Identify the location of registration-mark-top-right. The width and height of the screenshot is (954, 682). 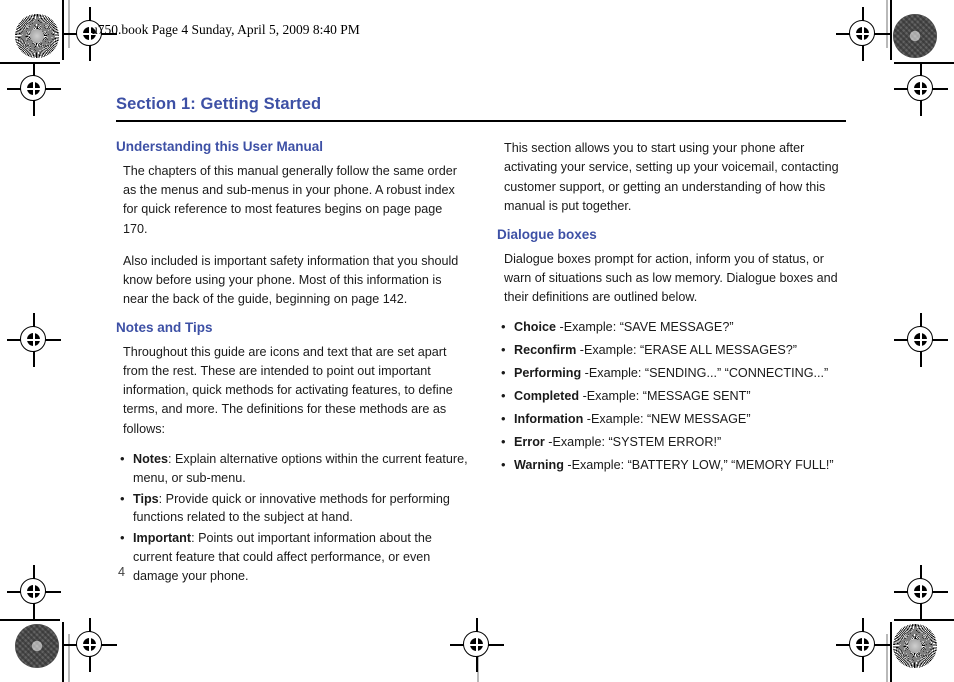
(863, 34).